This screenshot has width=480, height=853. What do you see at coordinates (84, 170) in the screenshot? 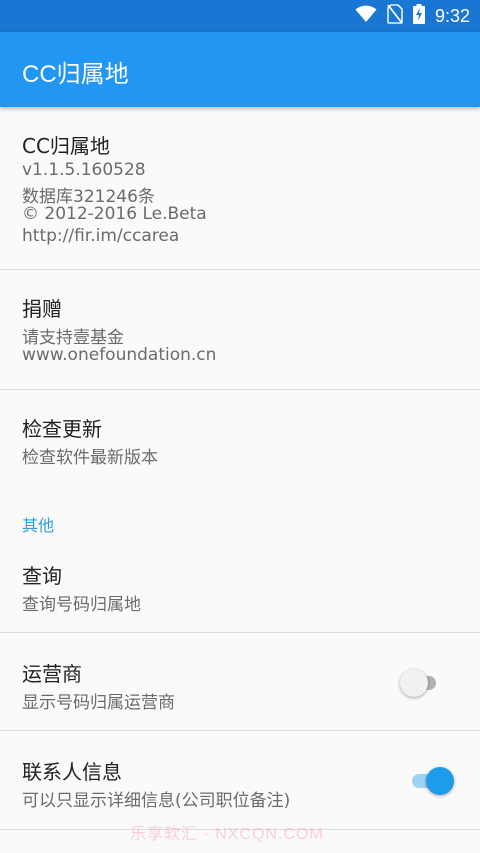
I see `version-text: v1.1.5.160528` at bounding box center [84, 170].